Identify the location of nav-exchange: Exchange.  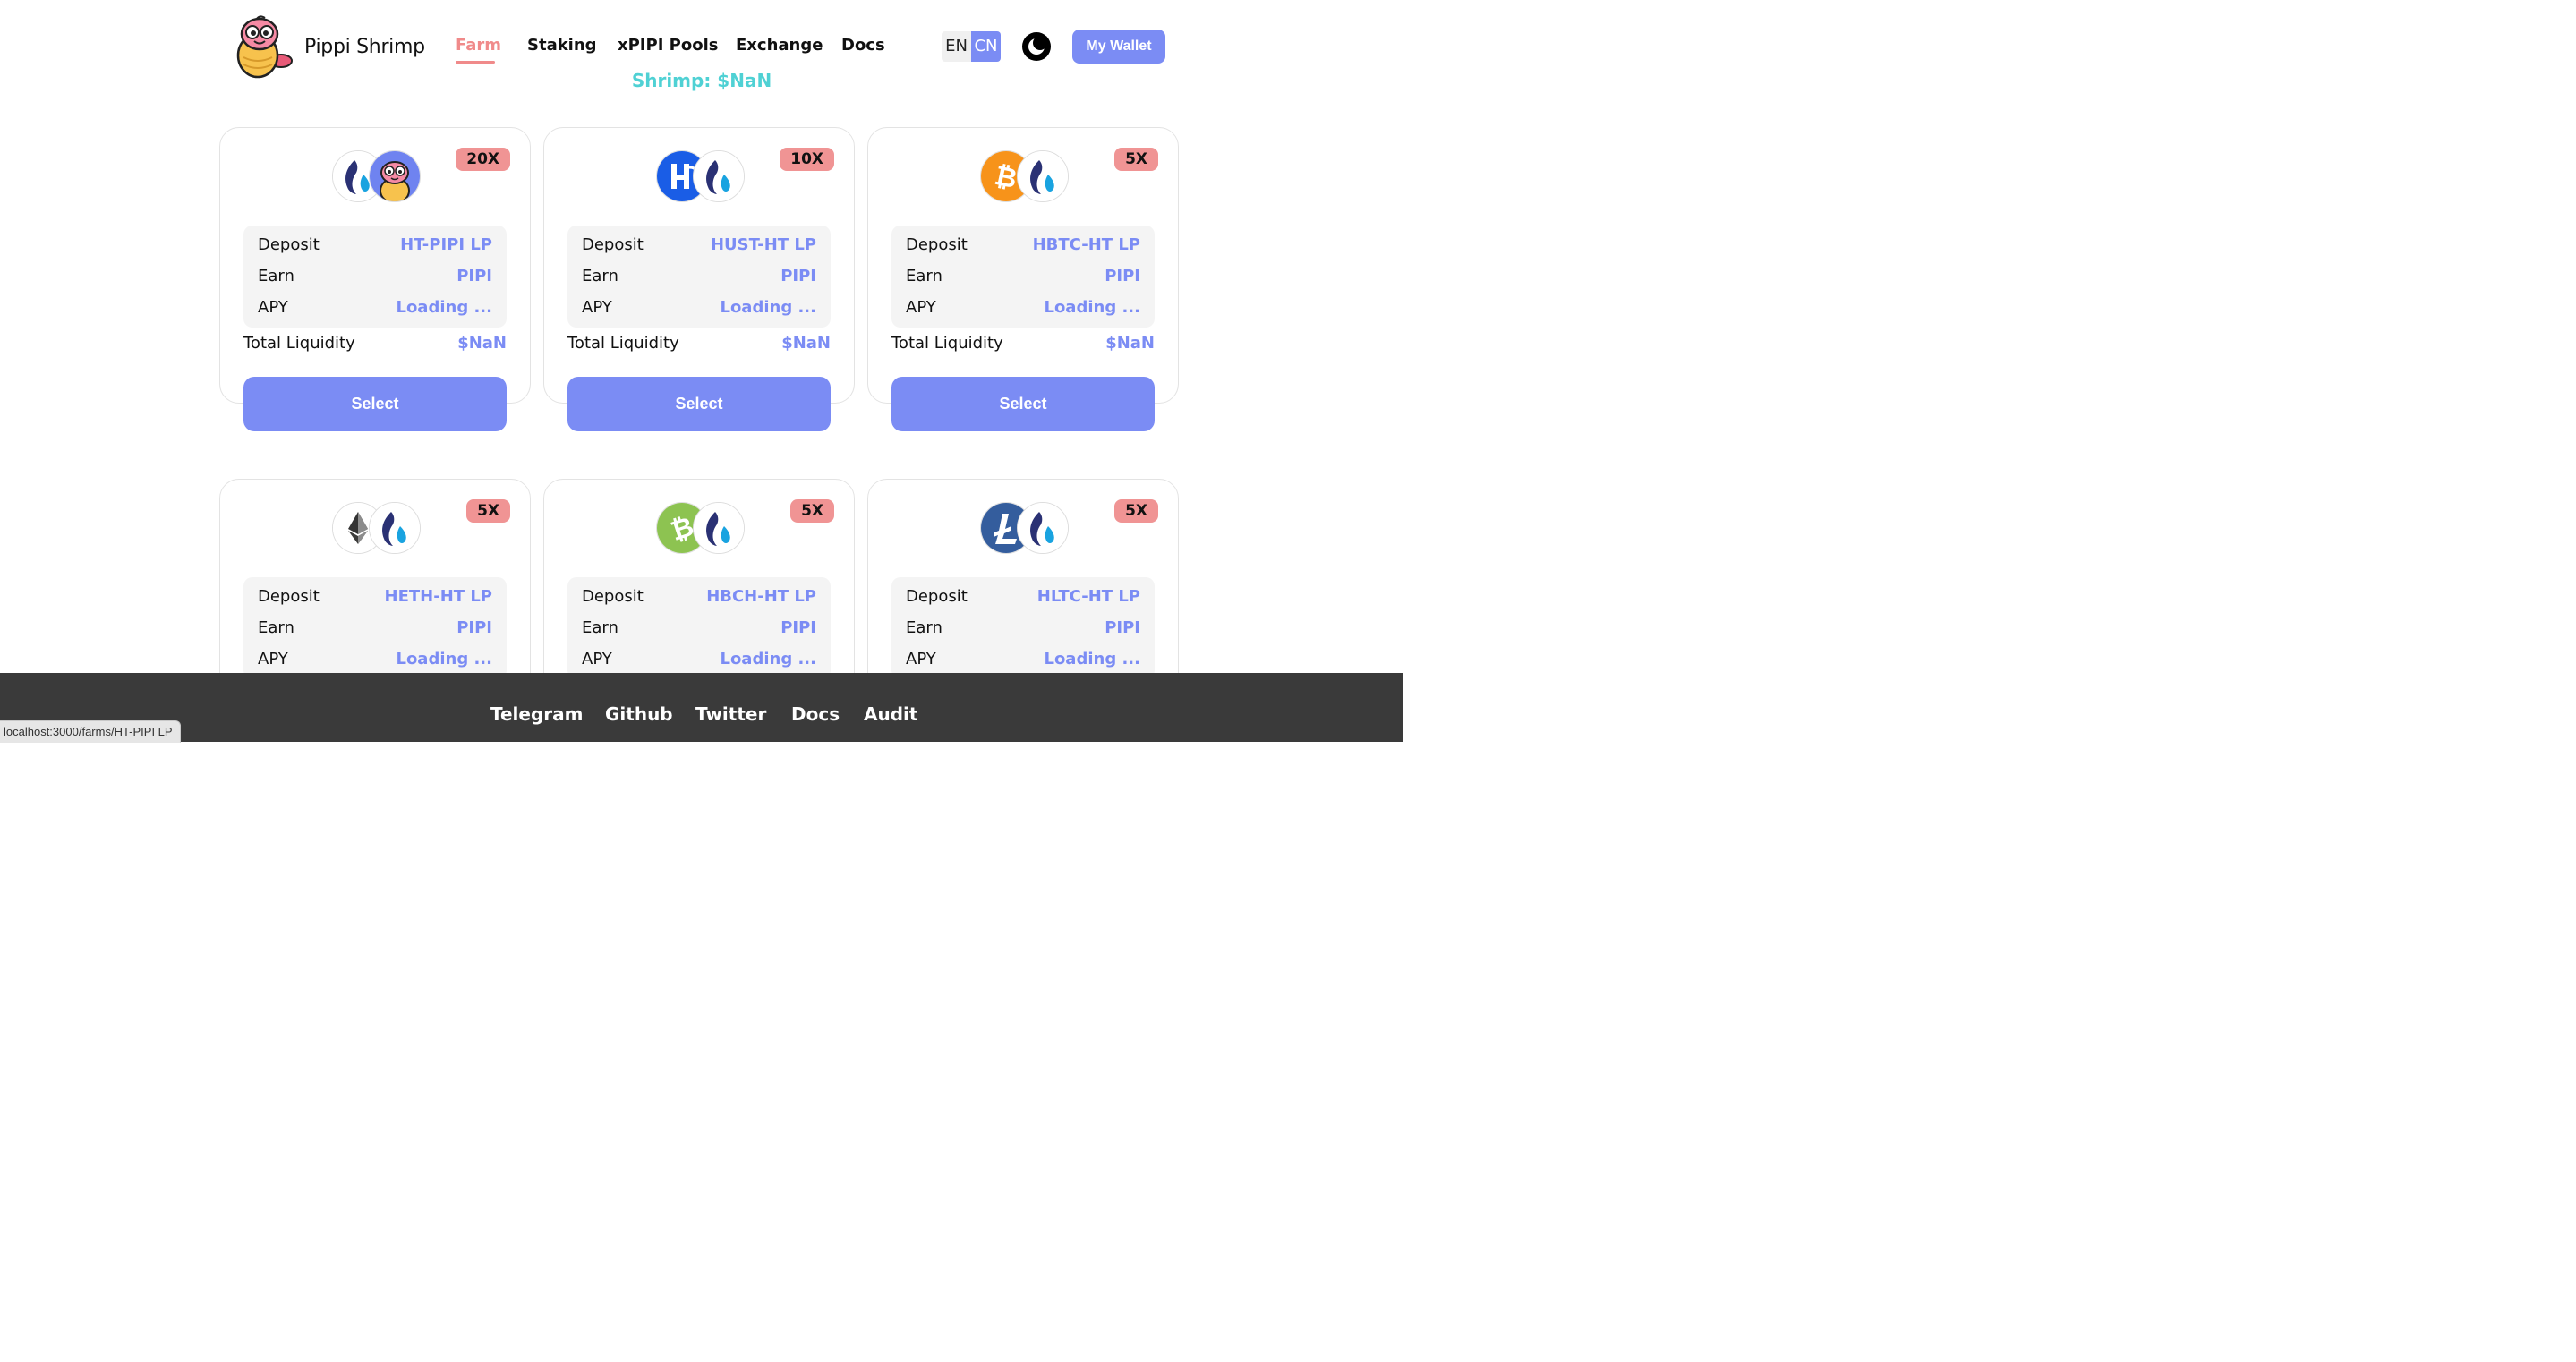
(779, 46).